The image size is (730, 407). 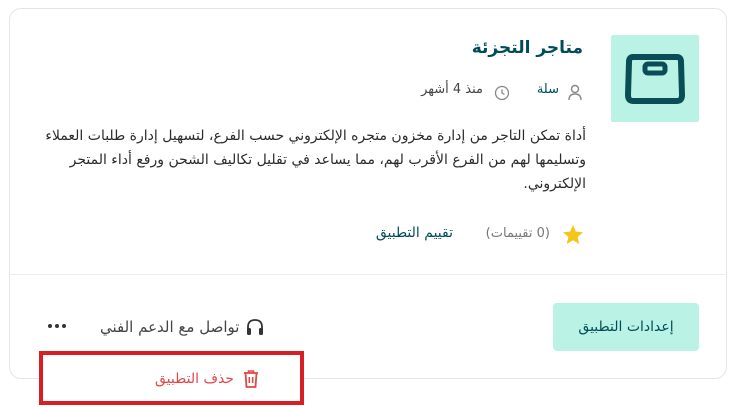 What do you see at coordinates (517, 233) in the screenshot?
I see `rating-count: (0 تقييمات)` at bounding box center [517, 233].